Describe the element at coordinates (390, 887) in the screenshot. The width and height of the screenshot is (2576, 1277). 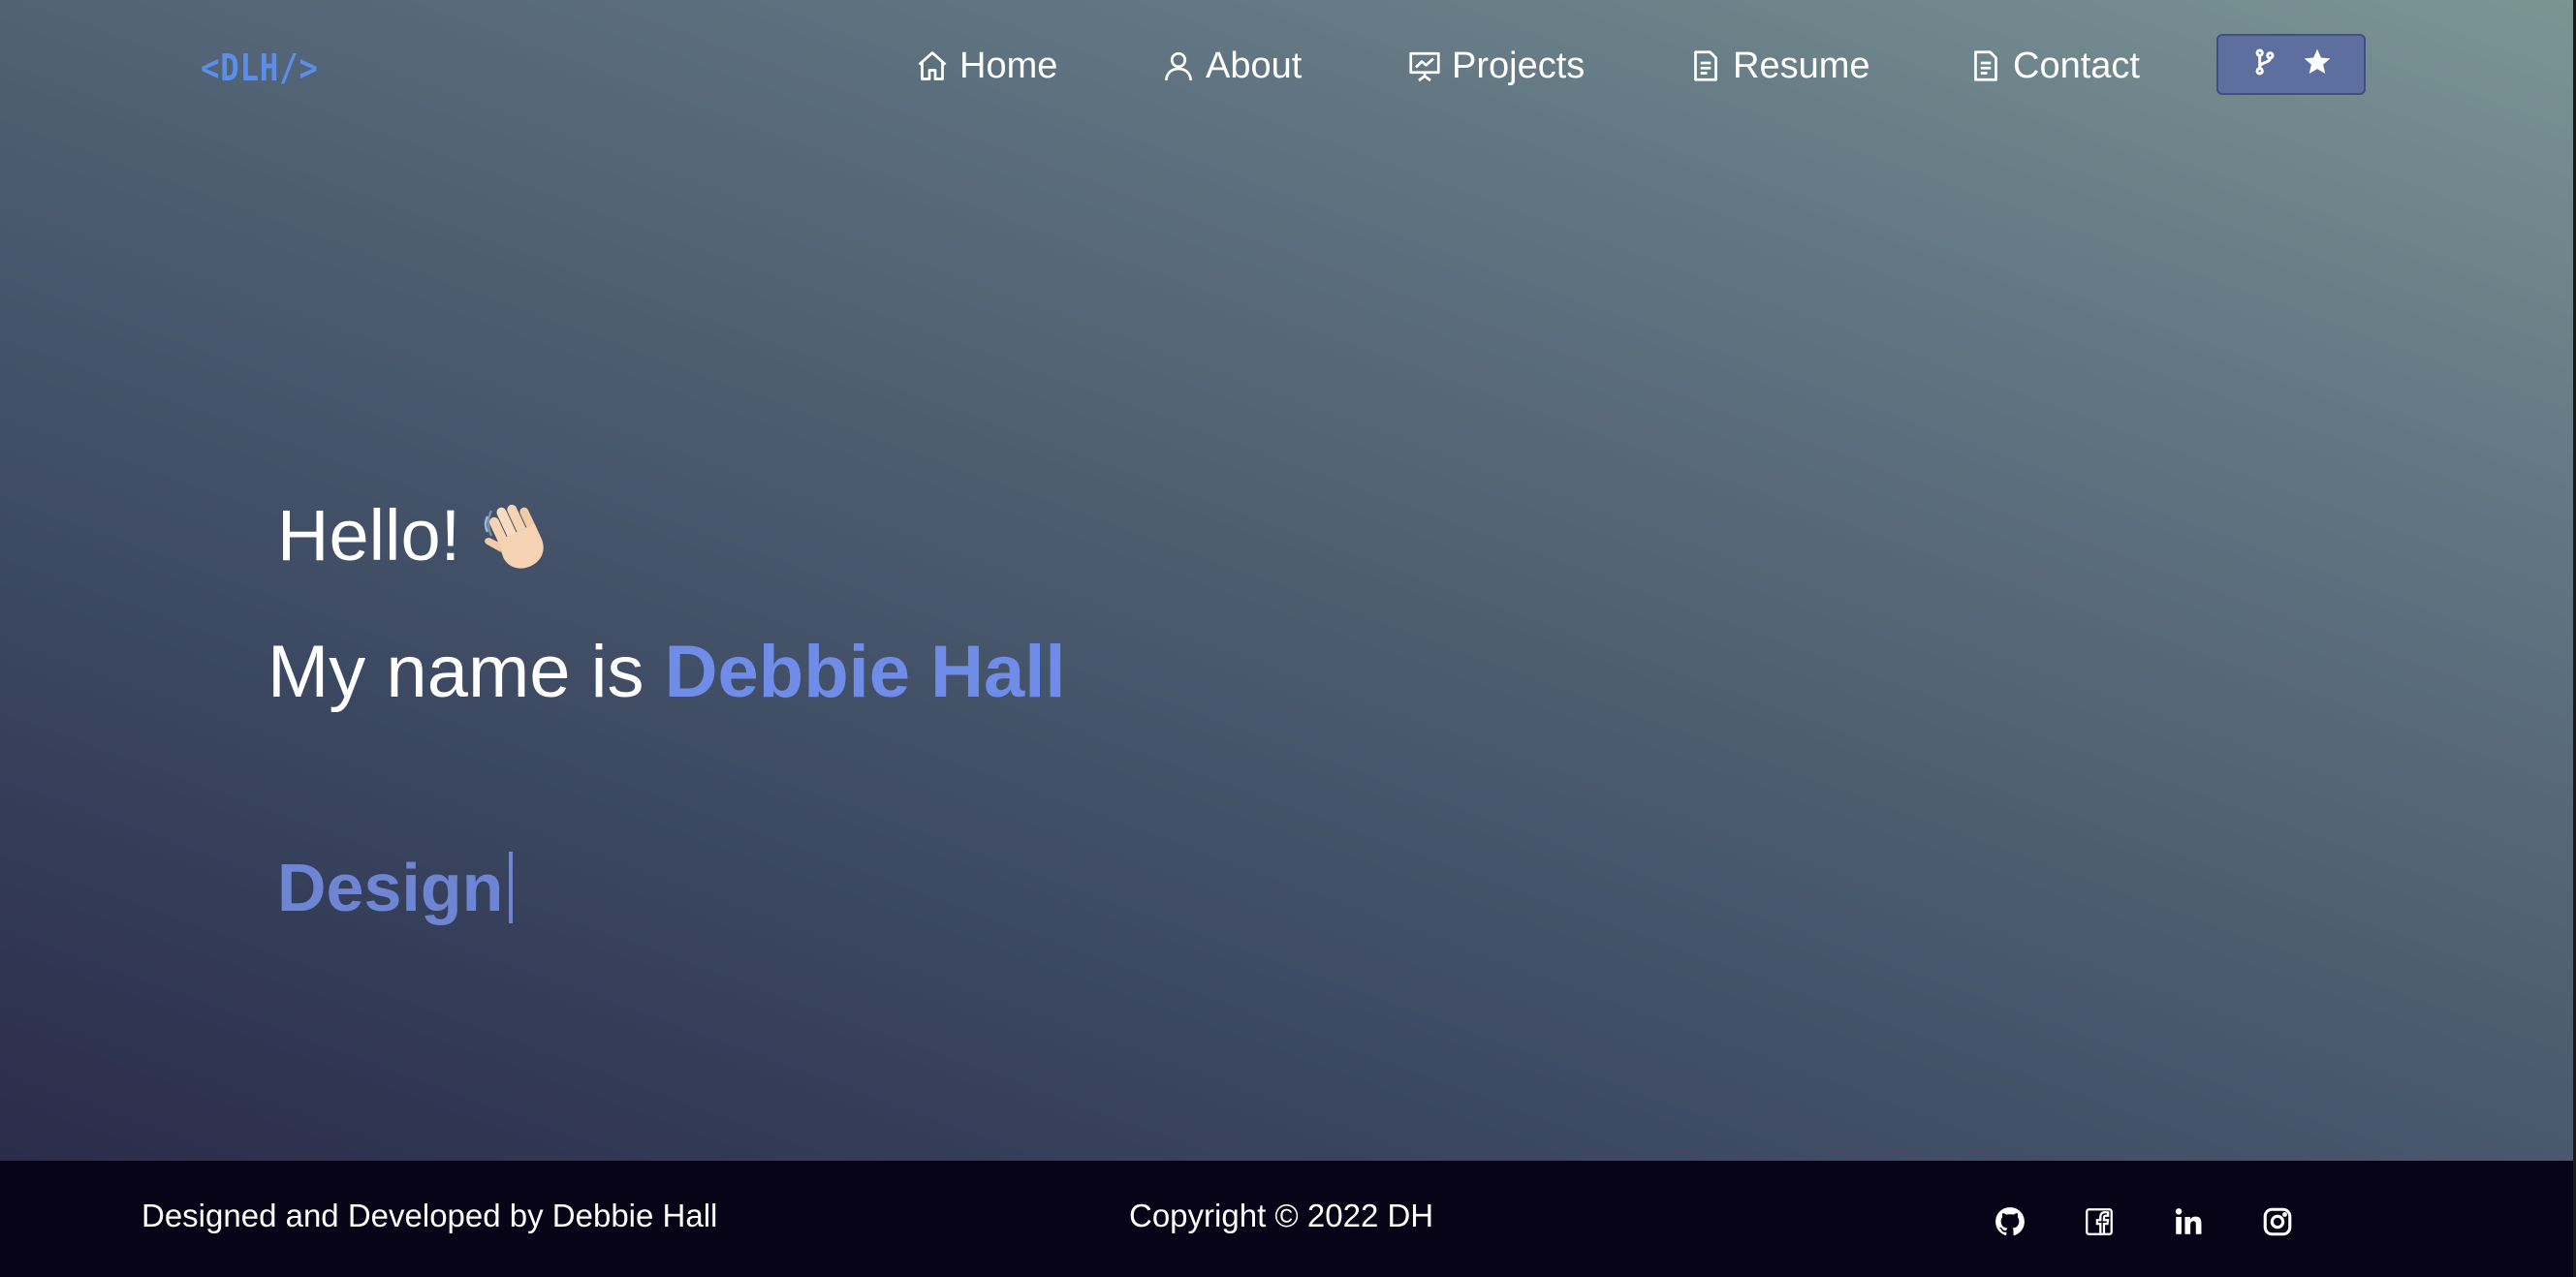
I see `typed-word: Design` at that location.